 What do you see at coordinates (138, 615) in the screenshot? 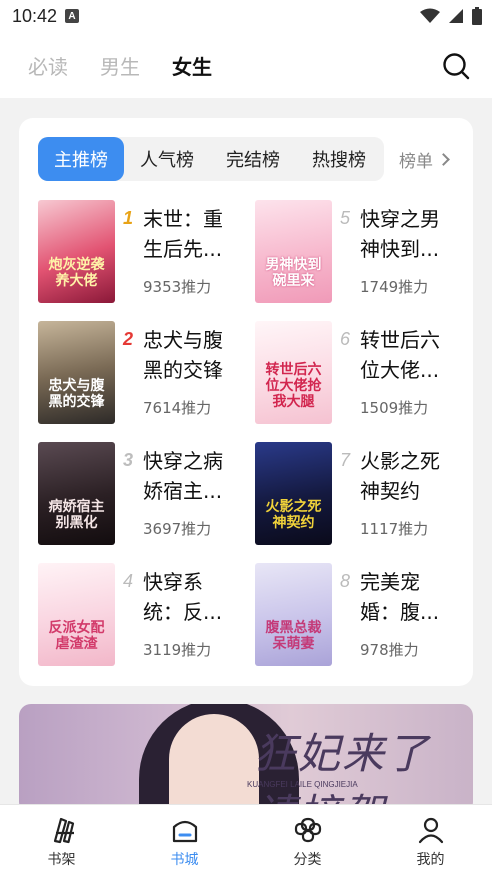
I see `book-item: 反派女配虐渣渣 4 快穿系统：反... 3119推力` at bounding box center [138, 615].